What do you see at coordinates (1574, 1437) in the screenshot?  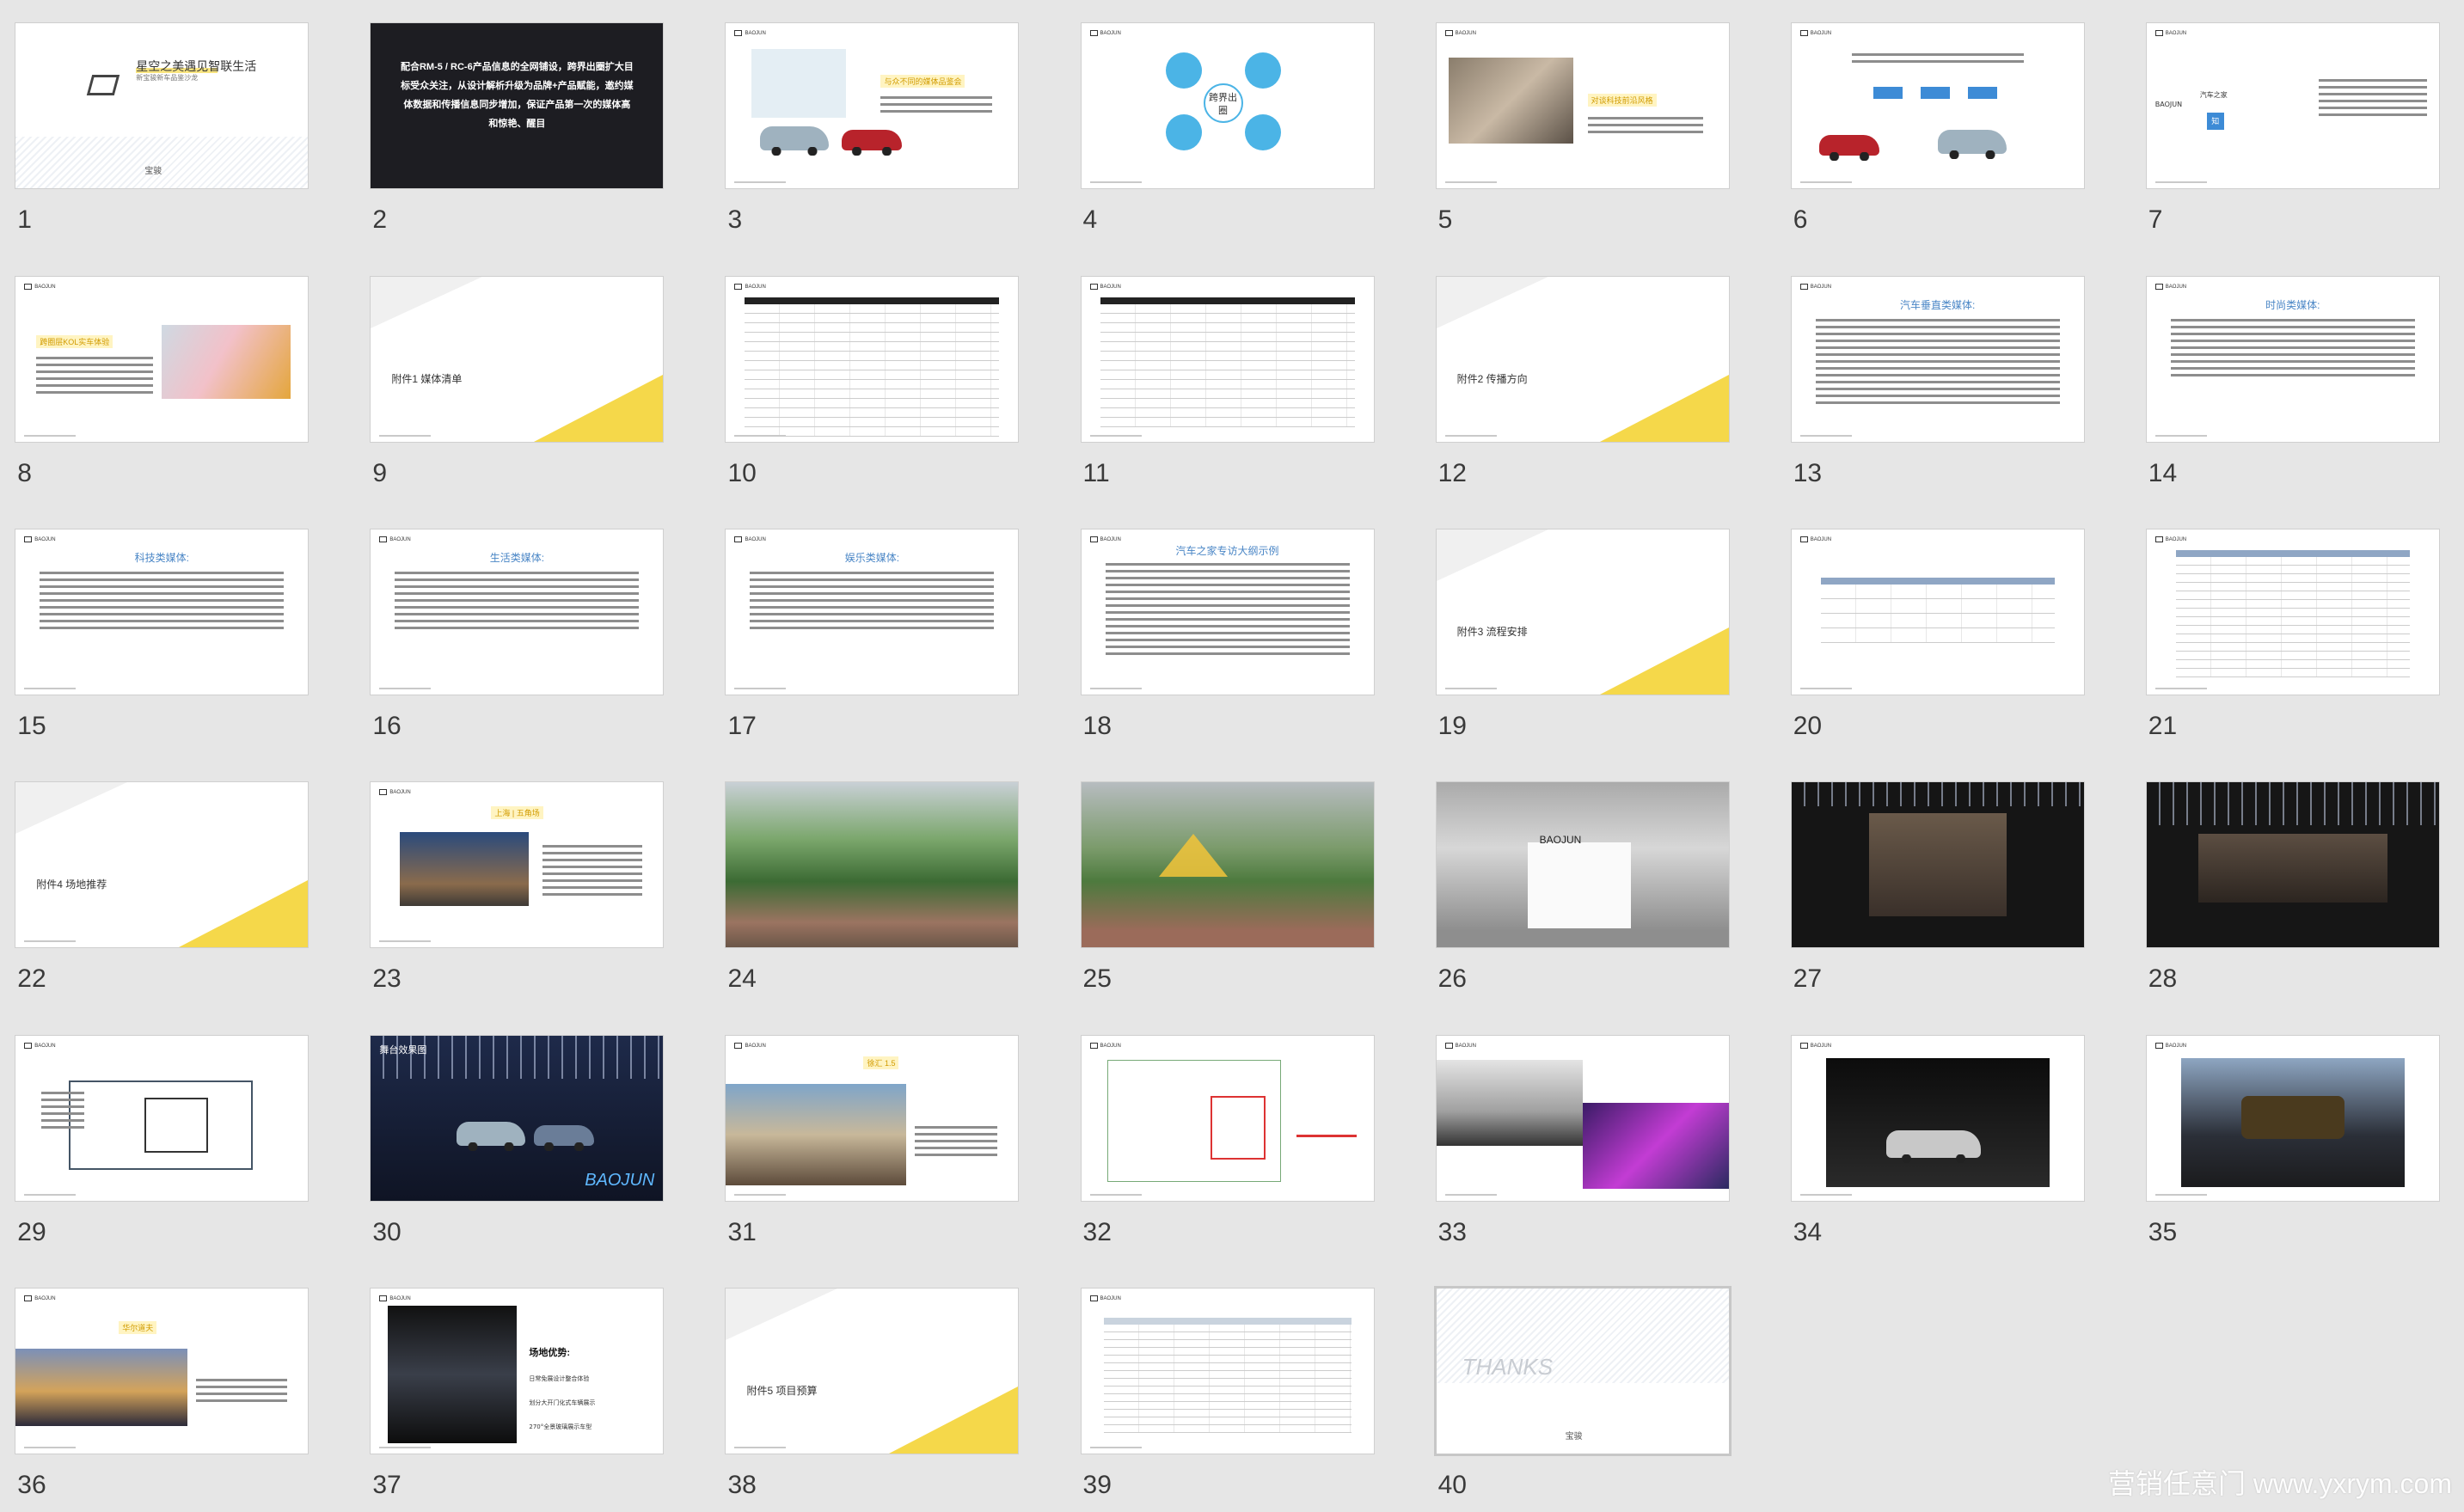 I see `brand-mark: 宝骏` at bounding box center [1574, 1437].